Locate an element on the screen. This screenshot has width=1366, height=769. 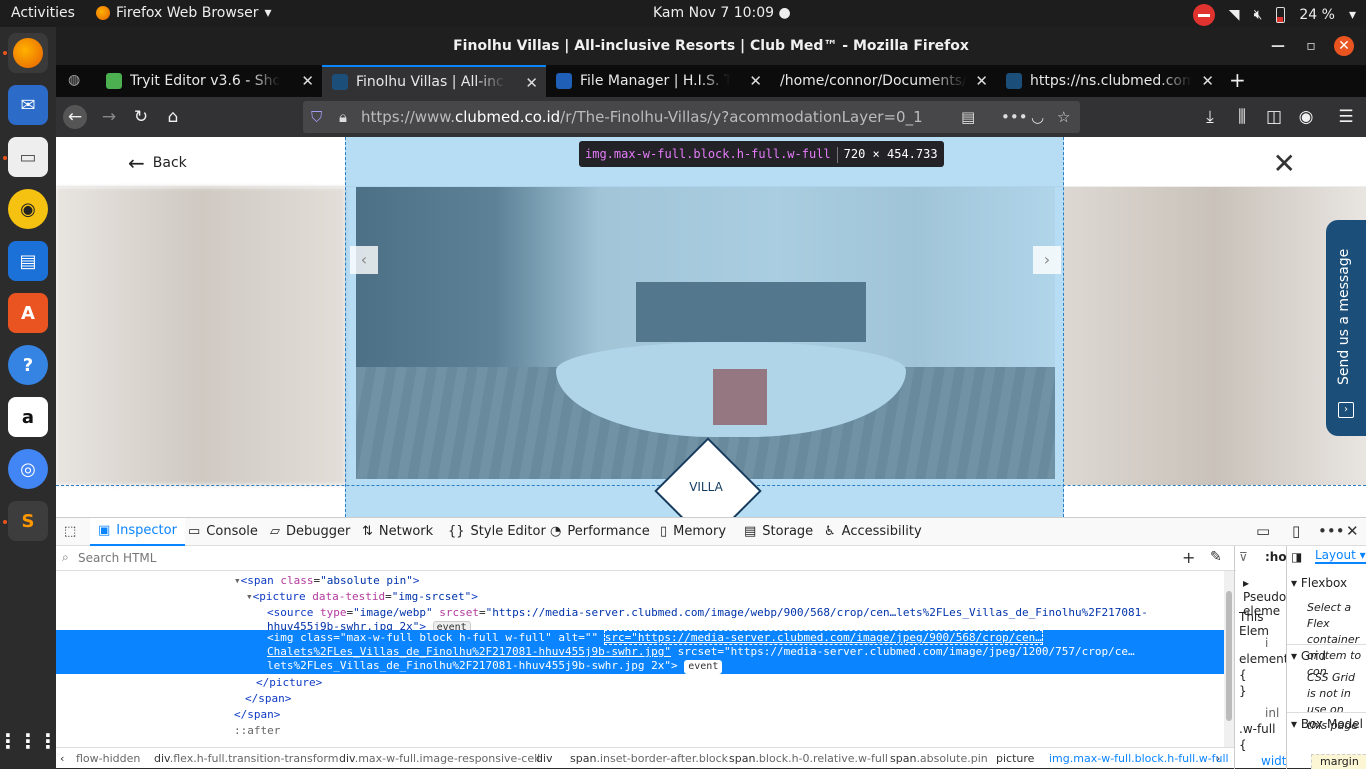
markup-close-picture: </picture> is located at coordinates (289, 683).